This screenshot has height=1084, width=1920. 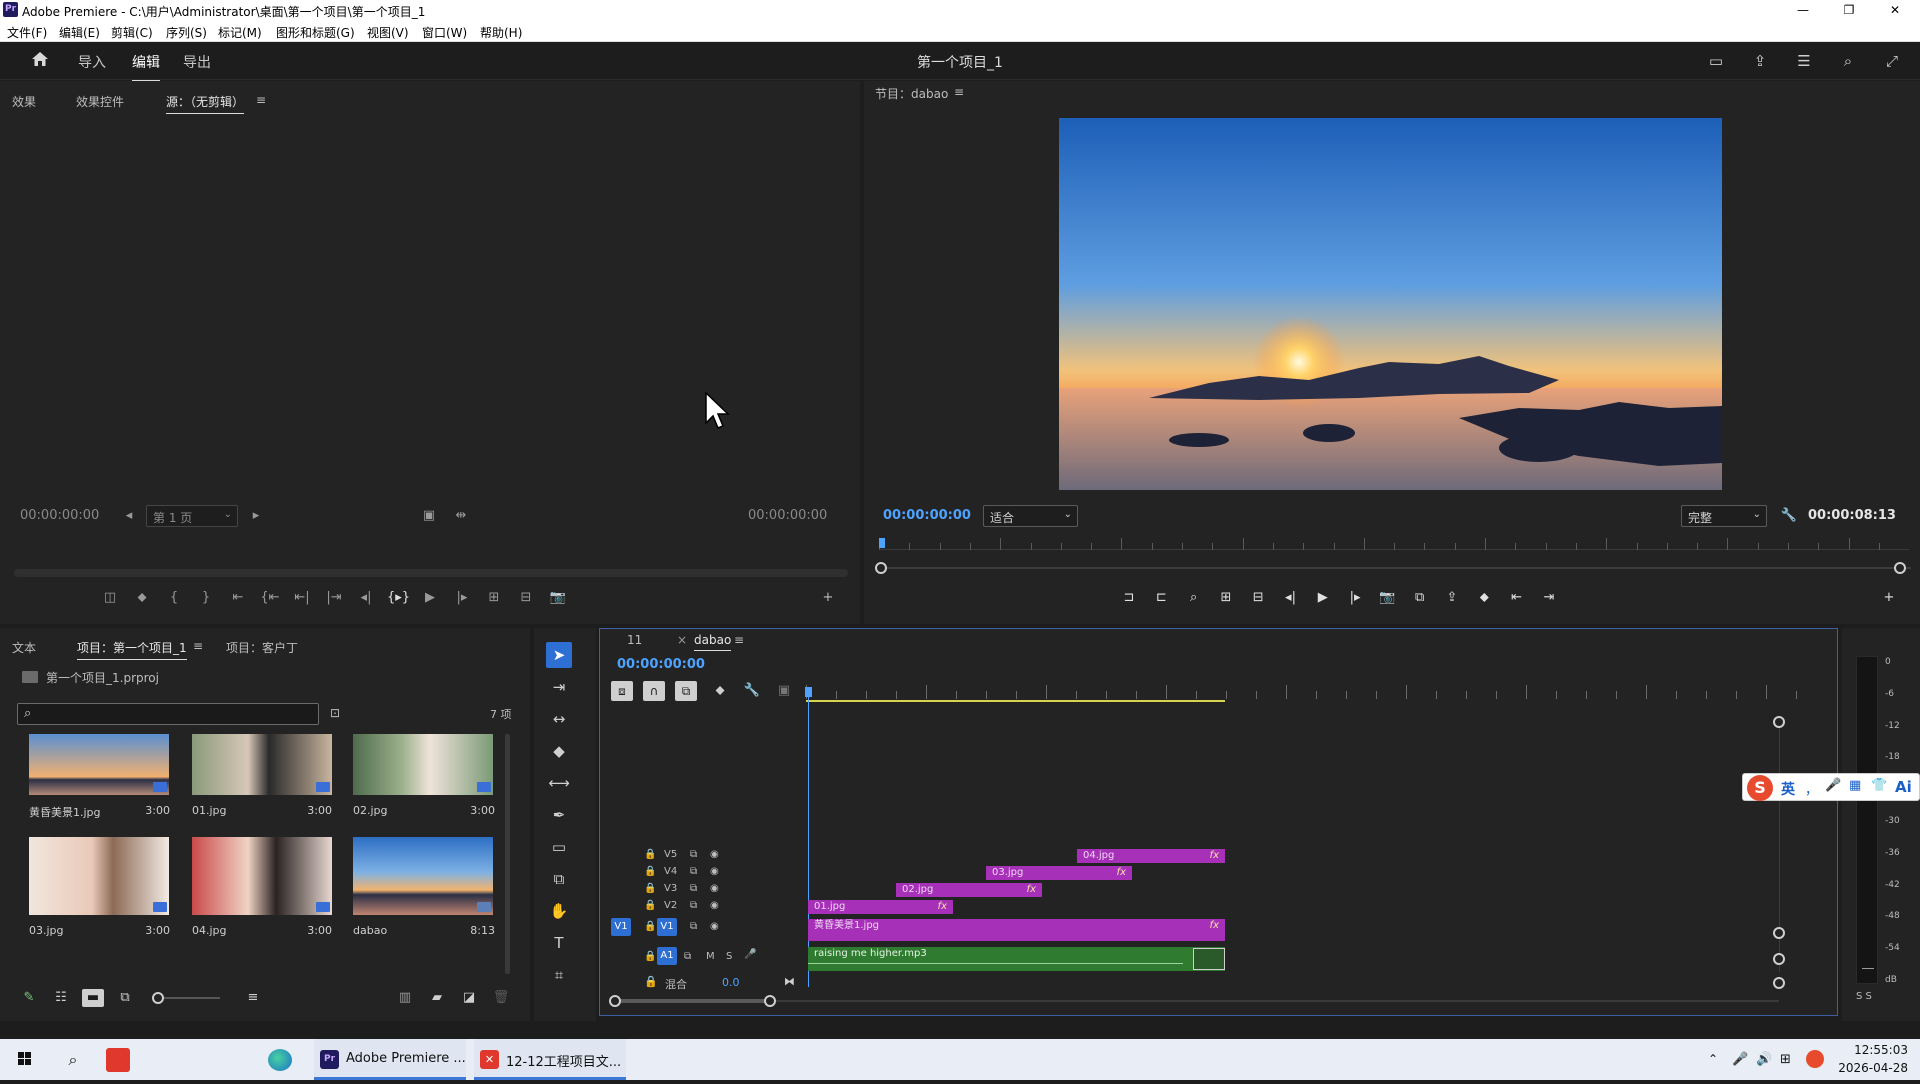 What do you see at coordinates (1849, 10) in the screenshot?
I see `maximize-button: ❐` at bounding box center [1849, 10].